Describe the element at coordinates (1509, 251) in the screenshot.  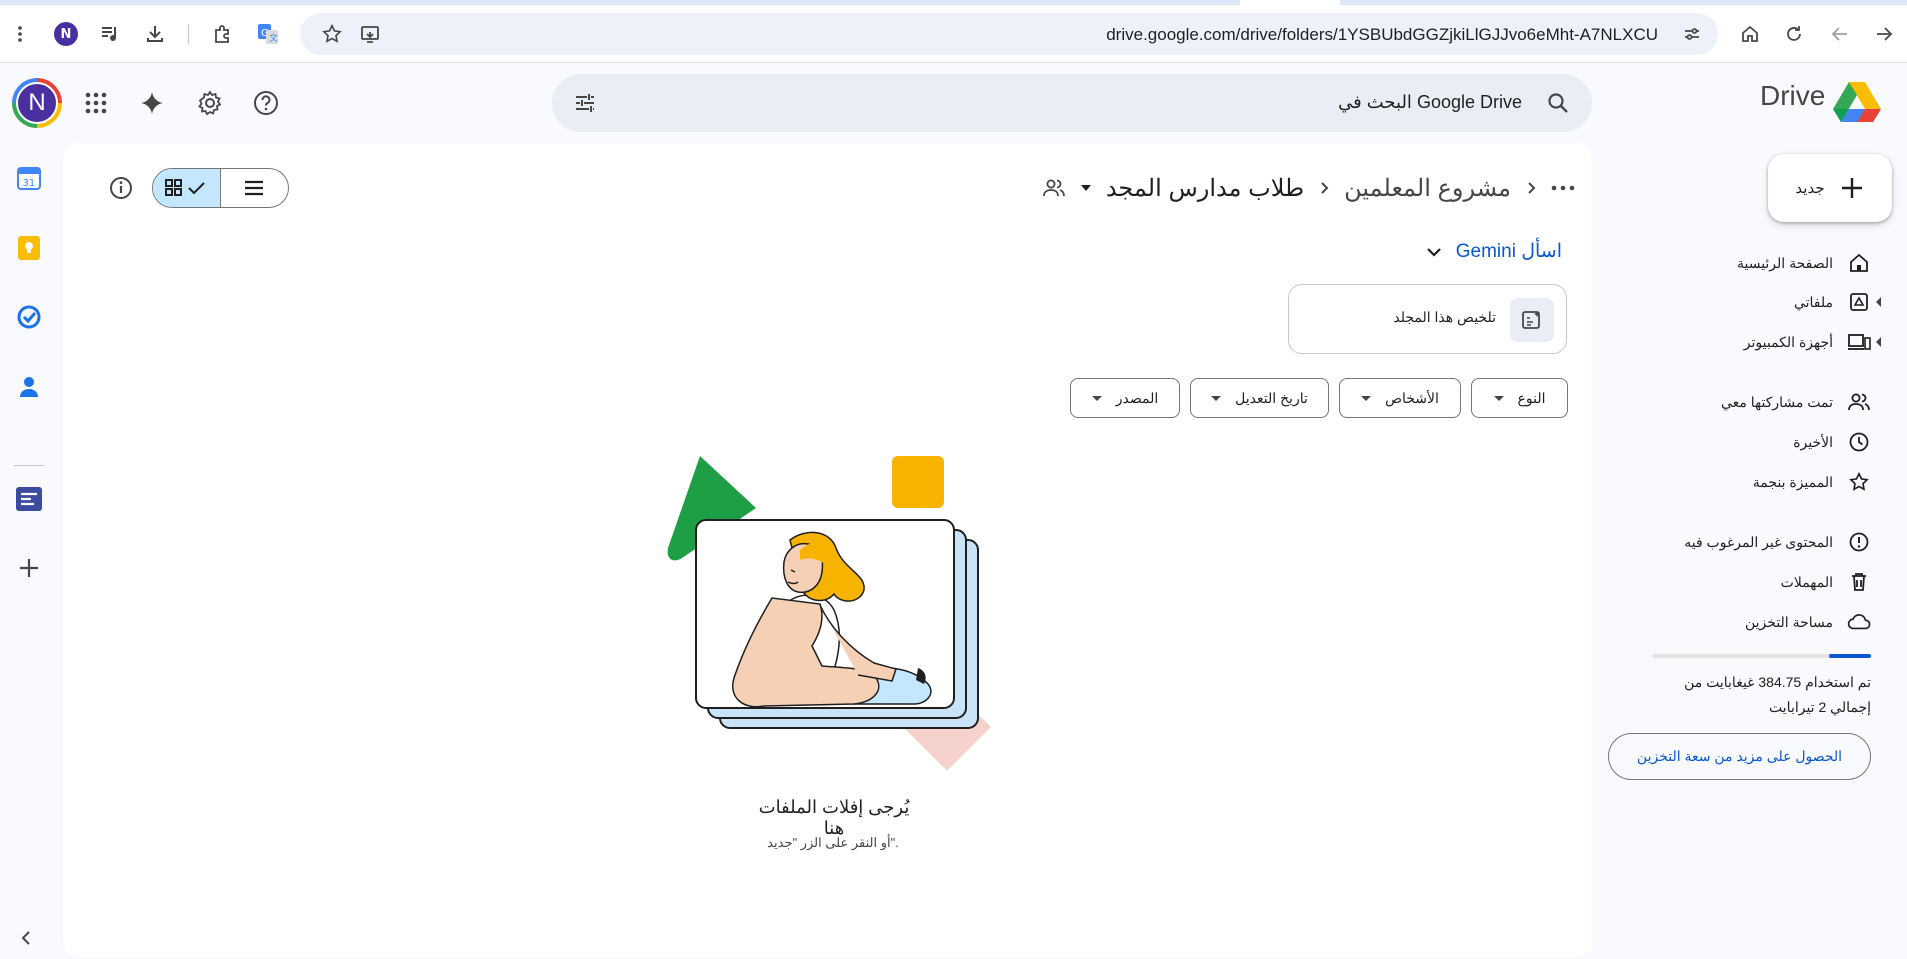
I see `ask-gemini-link: اسأل Gemini` at that location.